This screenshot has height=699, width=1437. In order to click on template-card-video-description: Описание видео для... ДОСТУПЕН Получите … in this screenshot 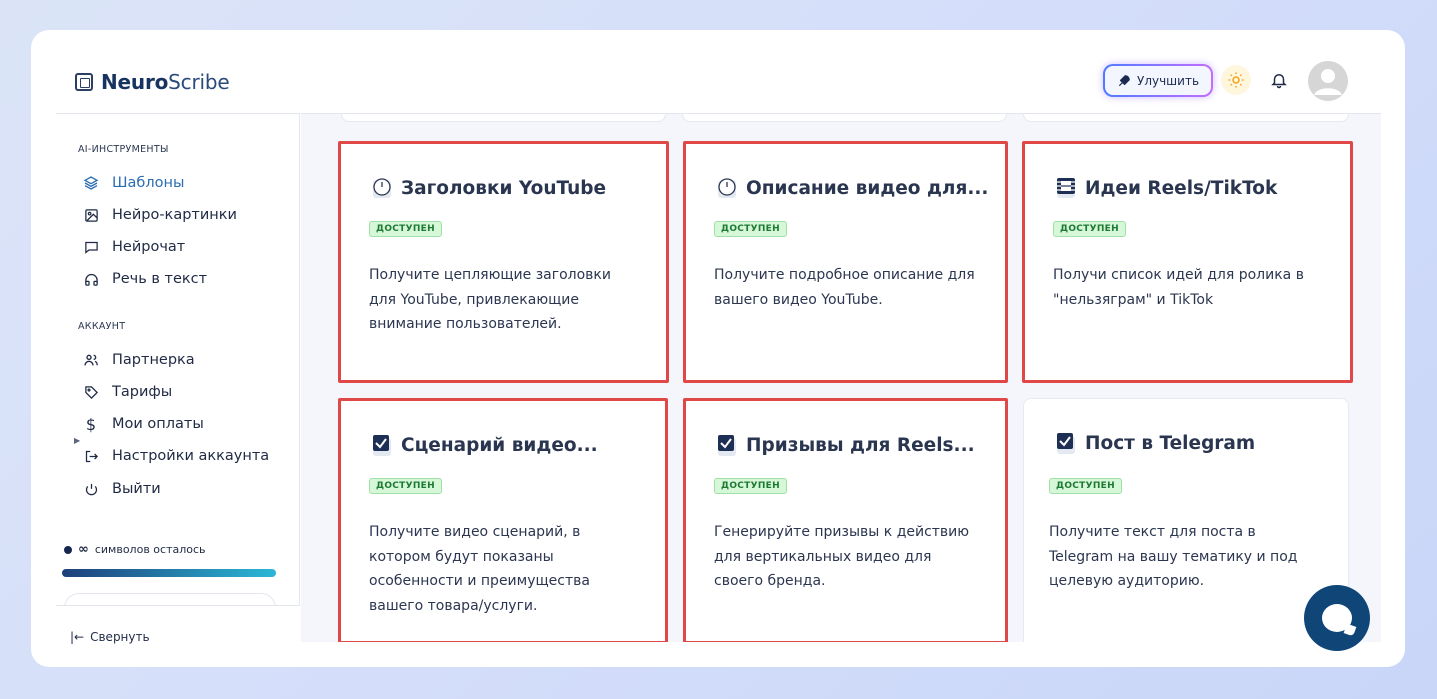, I will do `click(845, 262)`.